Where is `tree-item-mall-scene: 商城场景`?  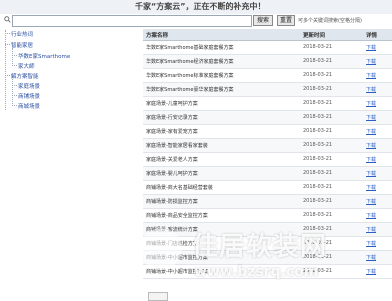
tree-item-mall-scene: 商城场景 is located at coordinates (29, 106).